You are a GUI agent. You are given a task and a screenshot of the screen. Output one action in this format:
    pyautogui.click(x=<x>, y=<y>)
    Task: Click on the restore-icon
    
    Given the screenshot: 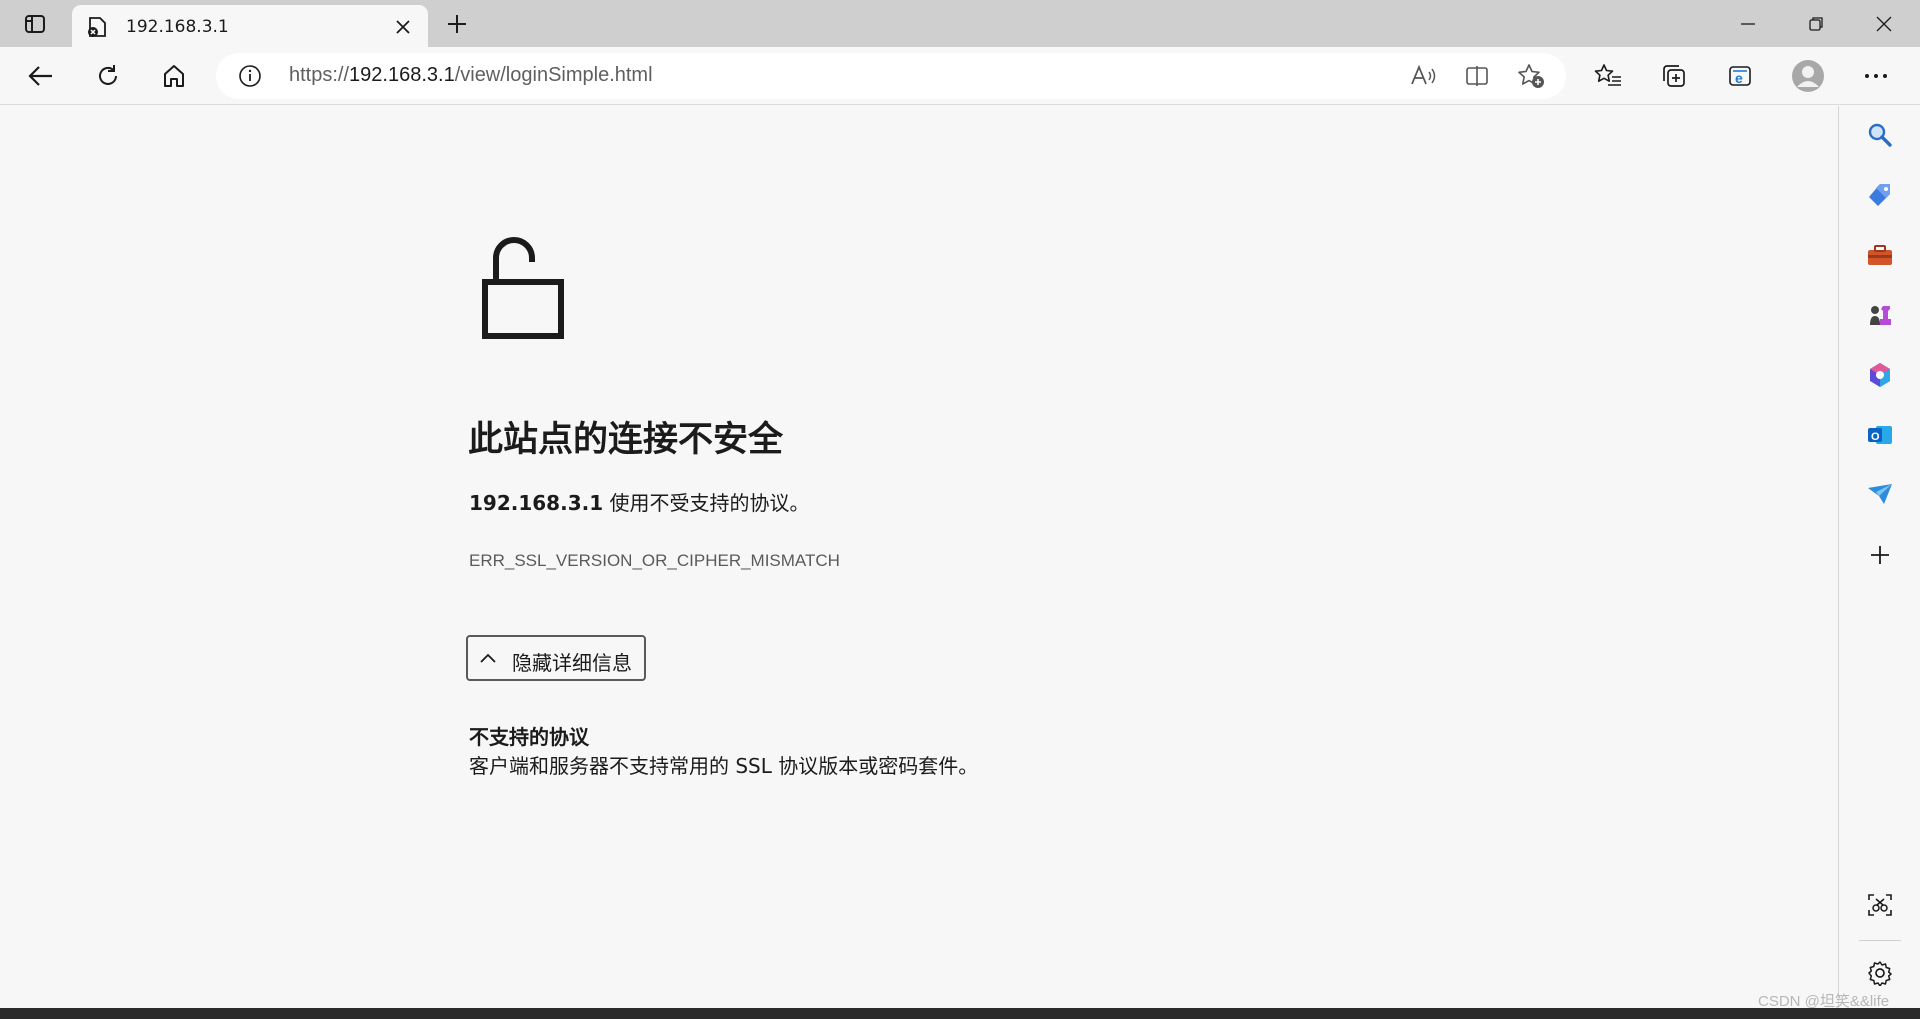 What is the action you would take?
    pyautogui.click(x=1816, y=23)
    